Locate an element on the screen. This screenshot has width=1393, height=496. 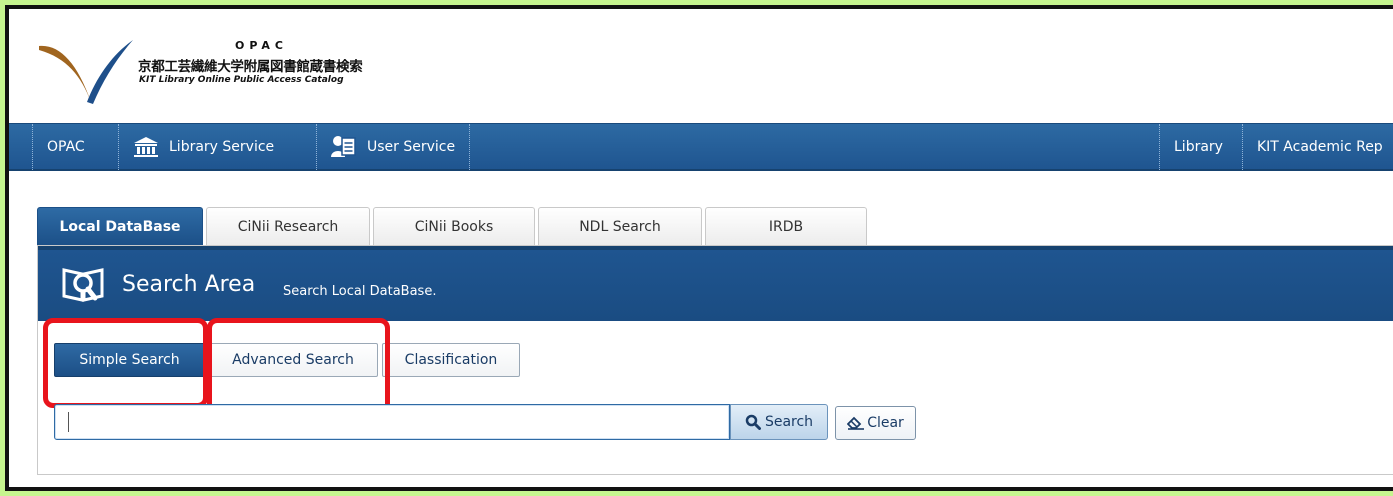
nav-item-label: Library Service is located at coordinates (222, 147).